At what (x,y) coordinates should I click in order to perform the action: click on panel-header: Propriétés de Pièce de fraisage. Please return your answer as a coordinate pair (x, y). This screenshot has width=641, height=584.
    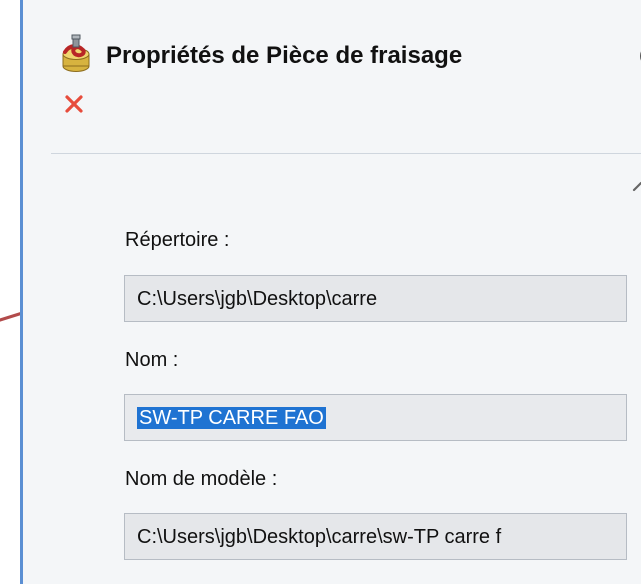
    Looking at the image, I should click on (346, 46).